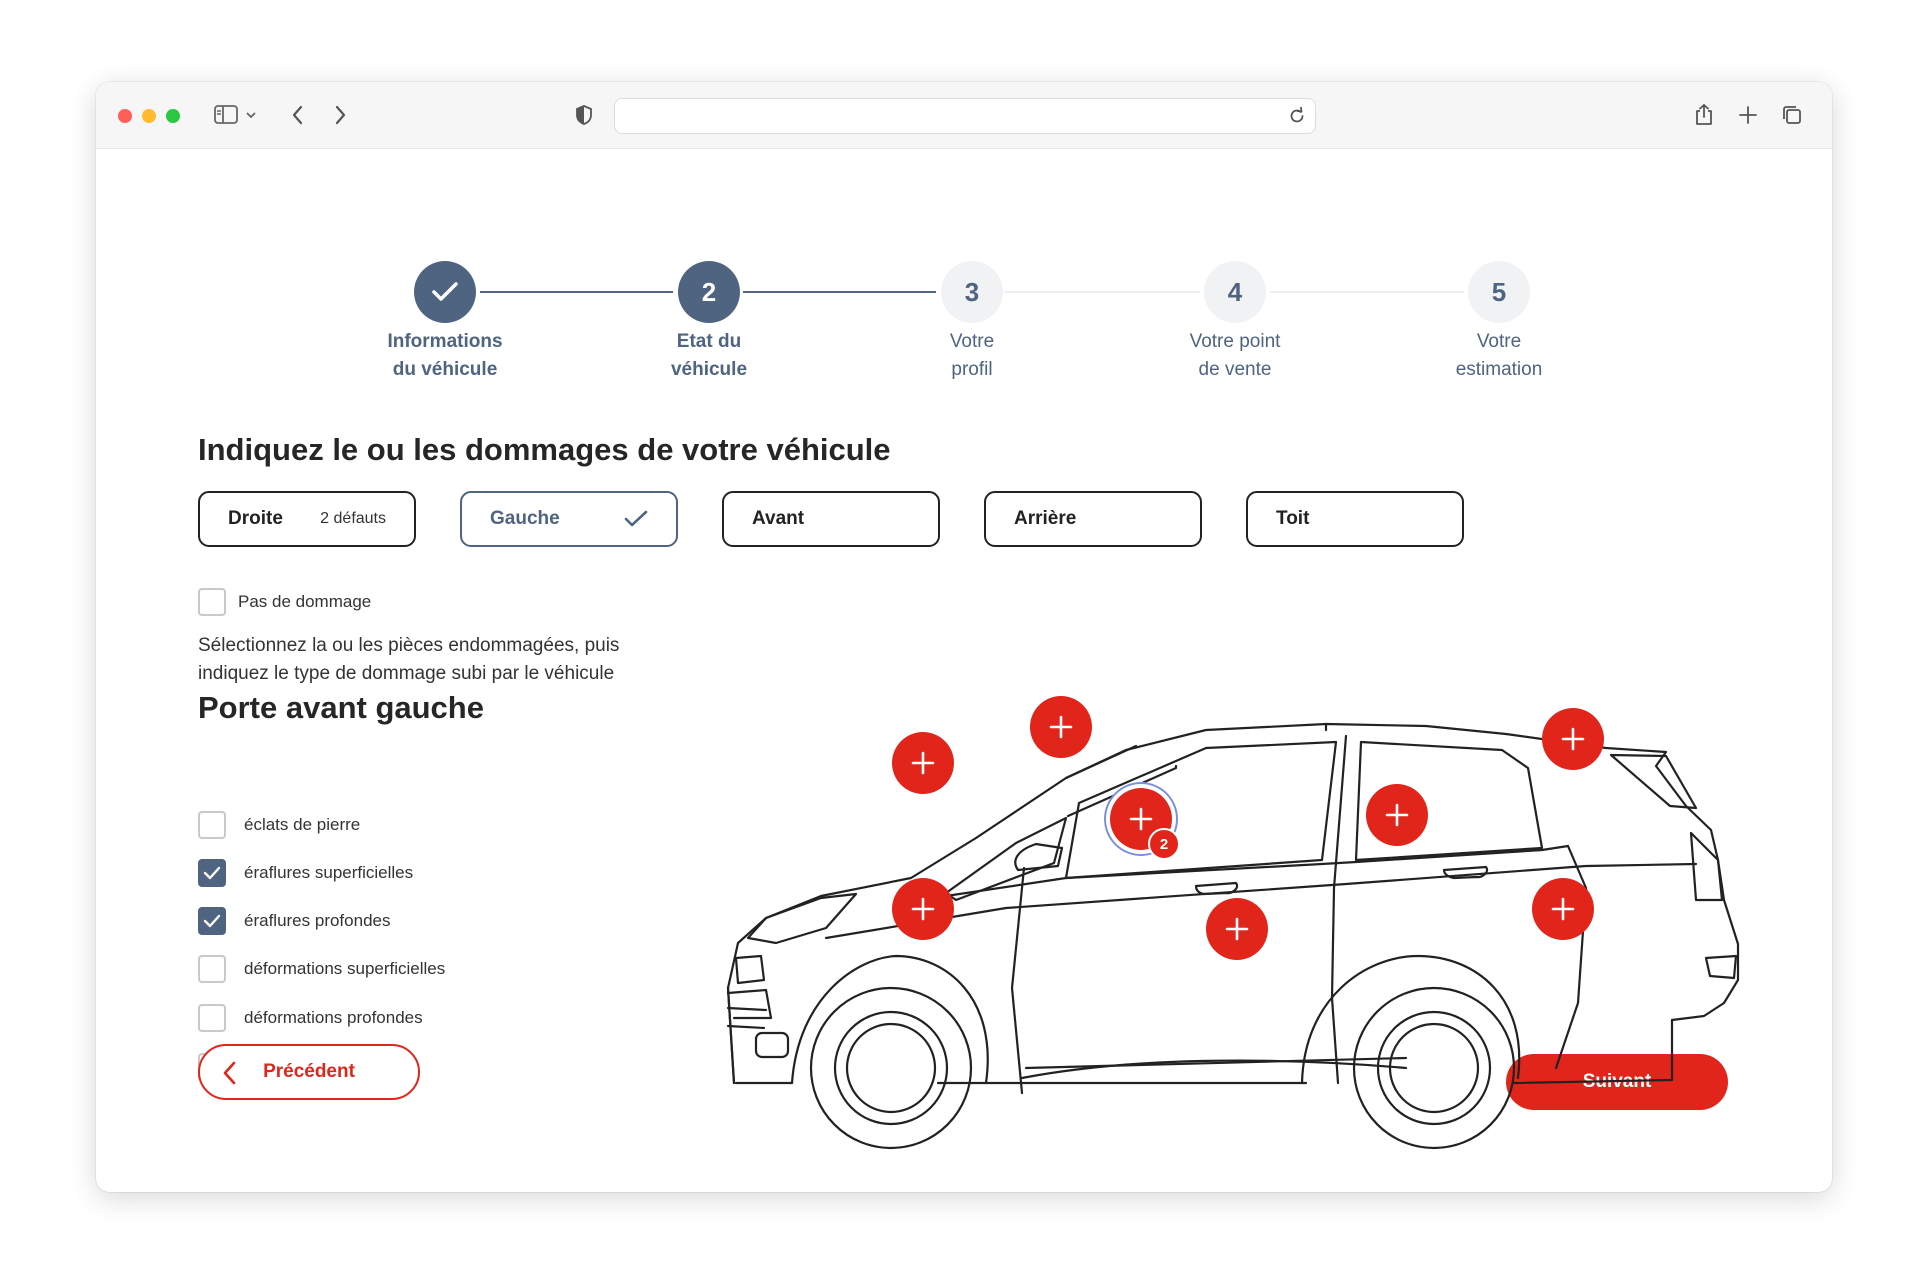  I want to click on privacy-shield-button, so click(584, 115).